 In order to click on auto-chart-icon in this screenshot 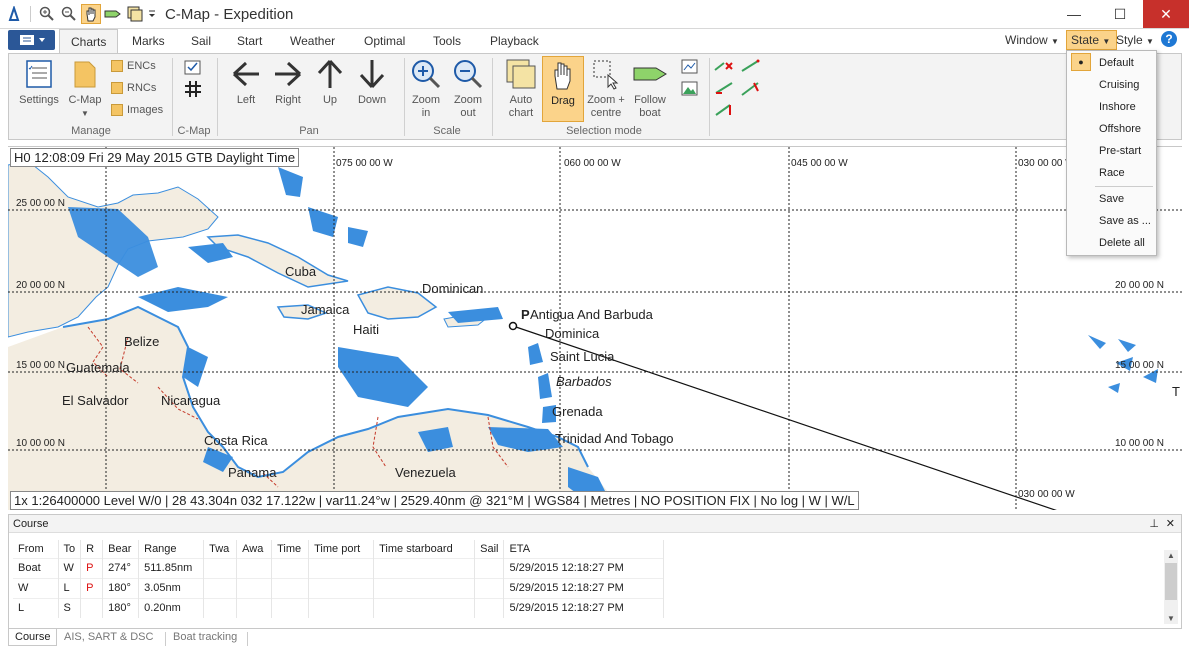, I will do `click(135, 14)`.